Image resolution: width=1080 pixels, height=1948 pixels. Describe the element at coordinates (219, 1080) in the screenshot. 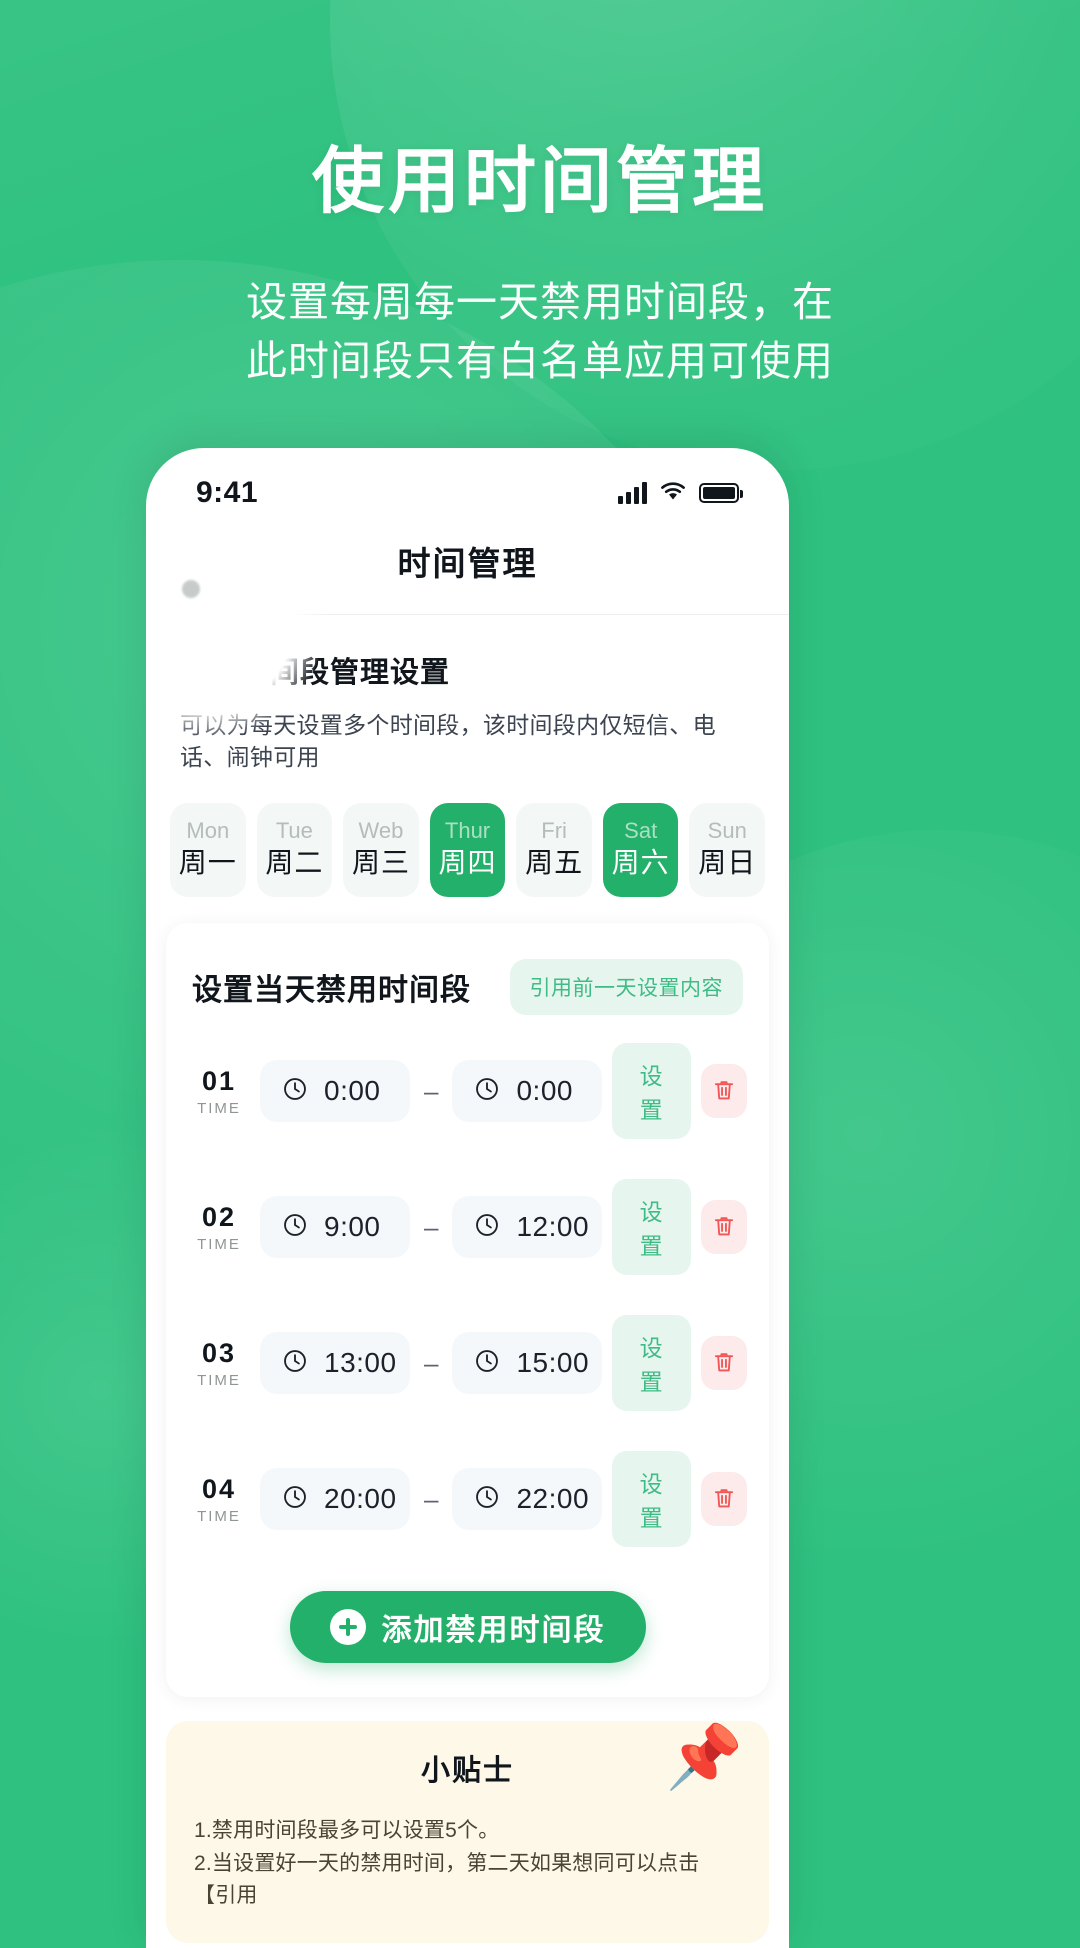

I see `time-row-number: 01` at that location.